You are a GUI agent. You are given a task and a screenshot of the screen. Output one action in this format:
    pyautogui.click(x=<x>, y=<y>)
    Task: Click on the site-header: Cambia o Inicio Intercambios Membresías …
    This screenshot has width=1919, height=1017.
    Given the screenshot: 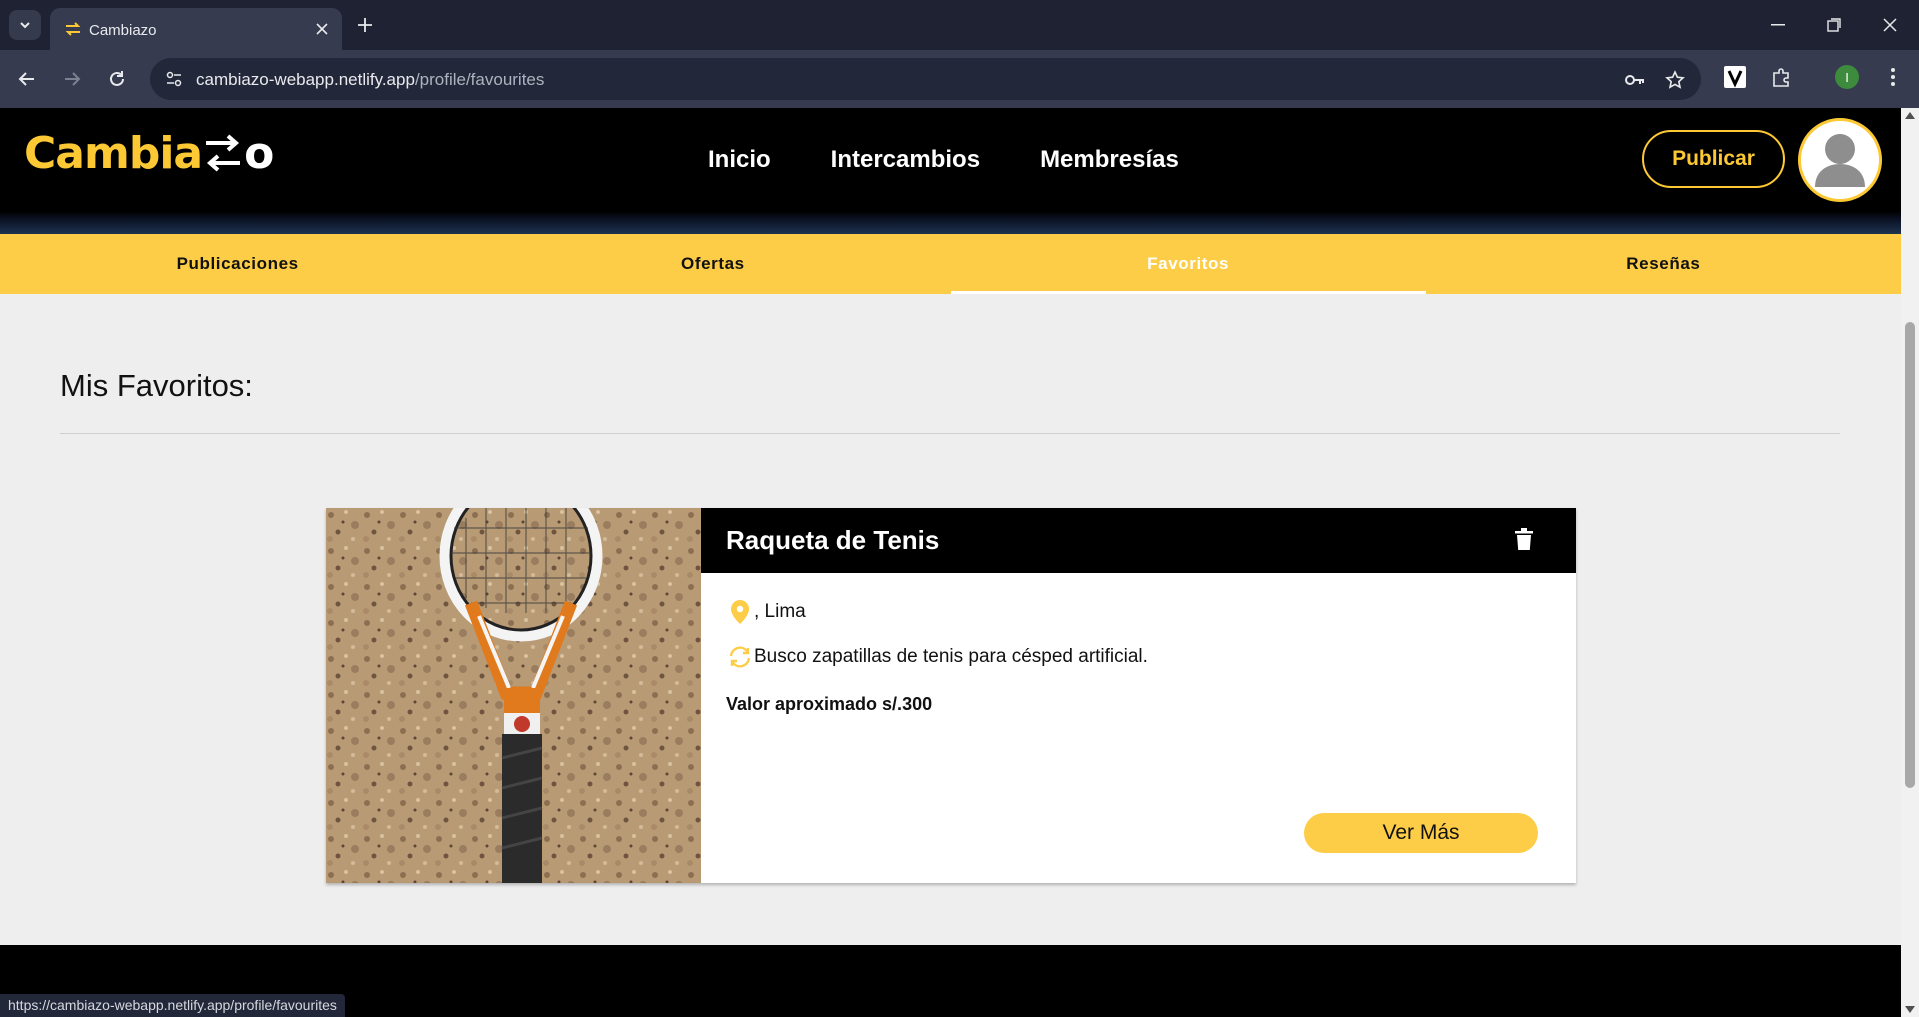 What is the action you would take?
    pyautogui.click(x=950, y=159)
    